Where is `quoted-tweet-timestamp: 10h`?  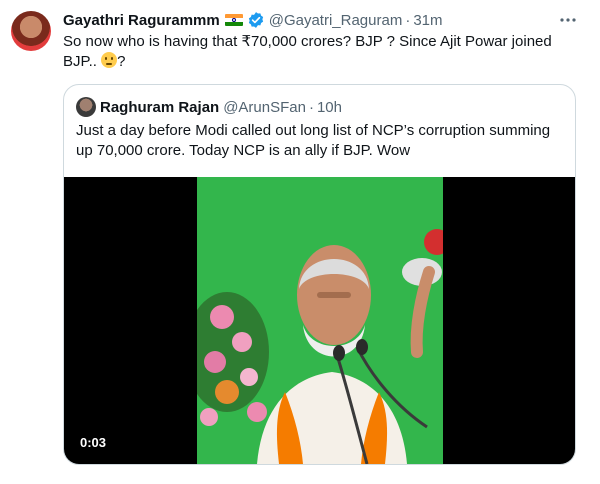
quoted-tweet-timestamp: 10h is located at coordinates (329, 107).